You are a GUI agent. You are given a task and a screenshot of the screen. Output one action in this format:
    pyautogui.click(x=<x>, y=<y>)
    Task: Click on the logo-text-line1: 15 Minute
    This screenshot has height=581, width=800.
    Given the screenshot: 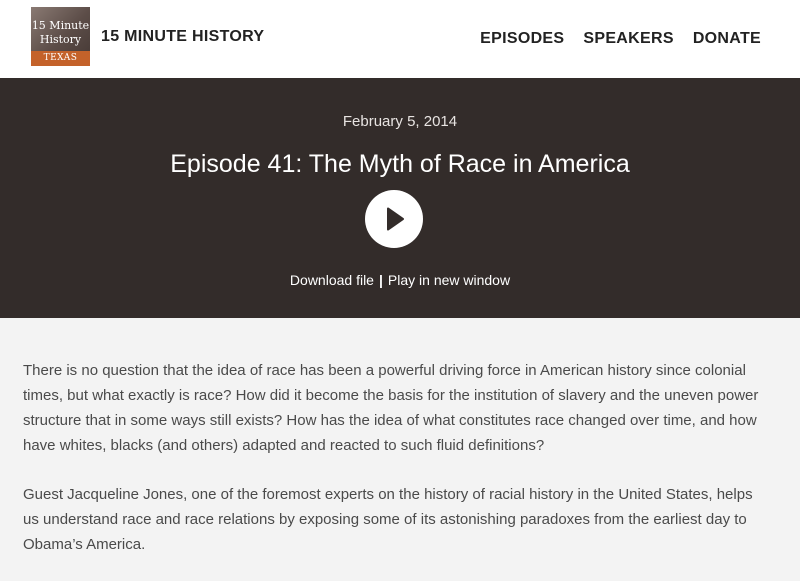 What is the action you would take?
    pyautogui.click(x=60, y=25)
    